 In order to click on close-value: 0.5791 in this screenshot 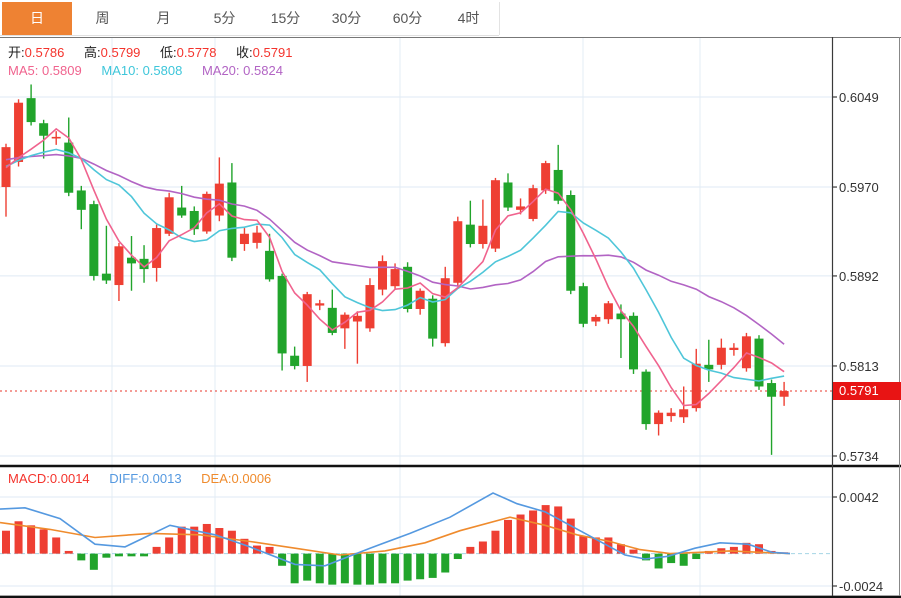, I will do `click(272, 52)`.